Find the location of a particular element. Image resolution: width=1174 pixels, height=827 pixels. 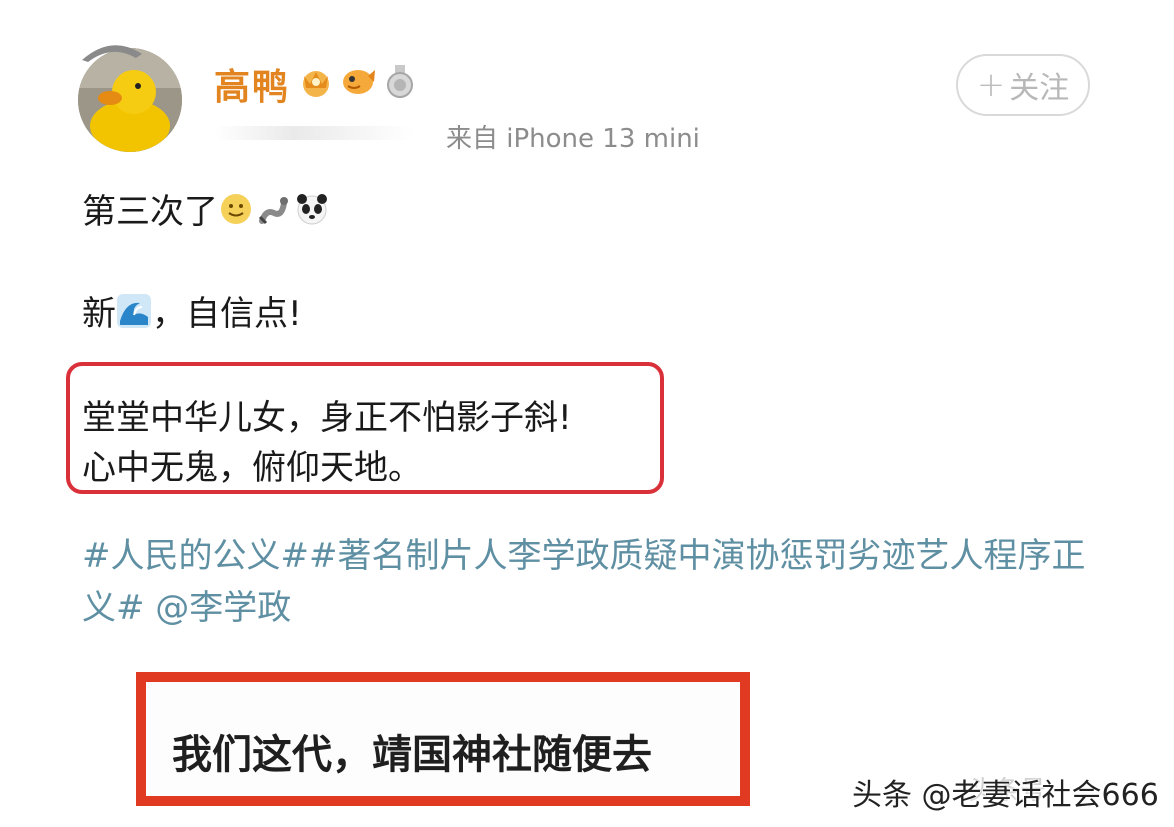

quote-line-1: 堂堂中华儿女，身正不怕影子斜! is located at coordinates (327, 418).